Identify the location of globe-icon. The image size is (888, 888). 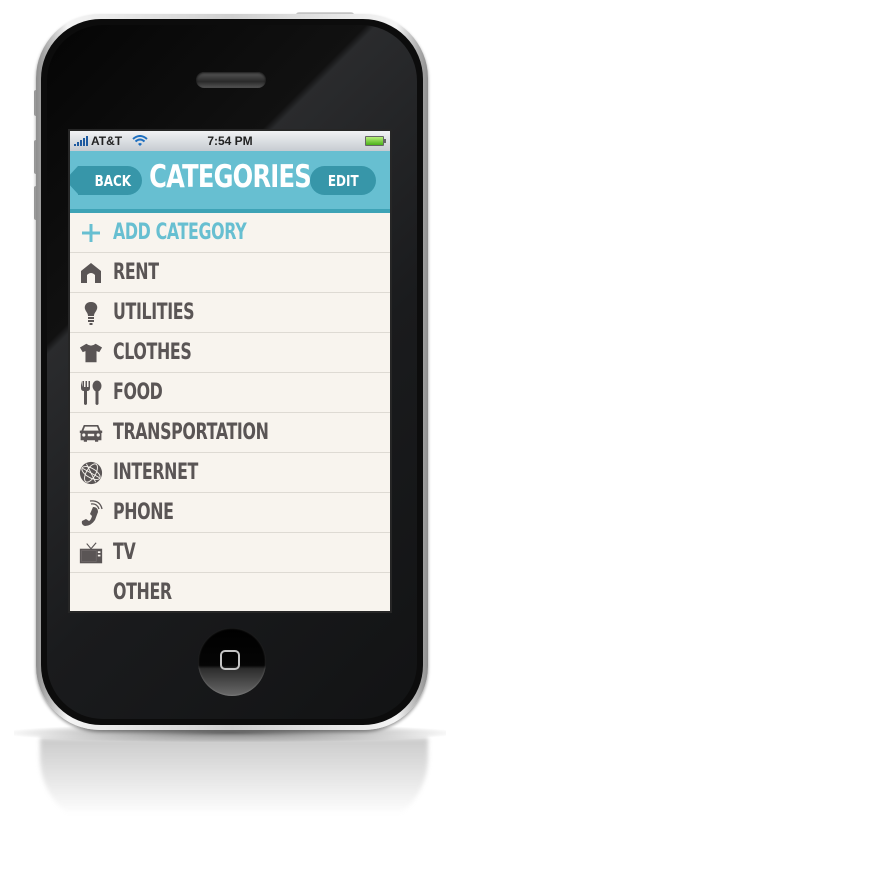
(91, 473).